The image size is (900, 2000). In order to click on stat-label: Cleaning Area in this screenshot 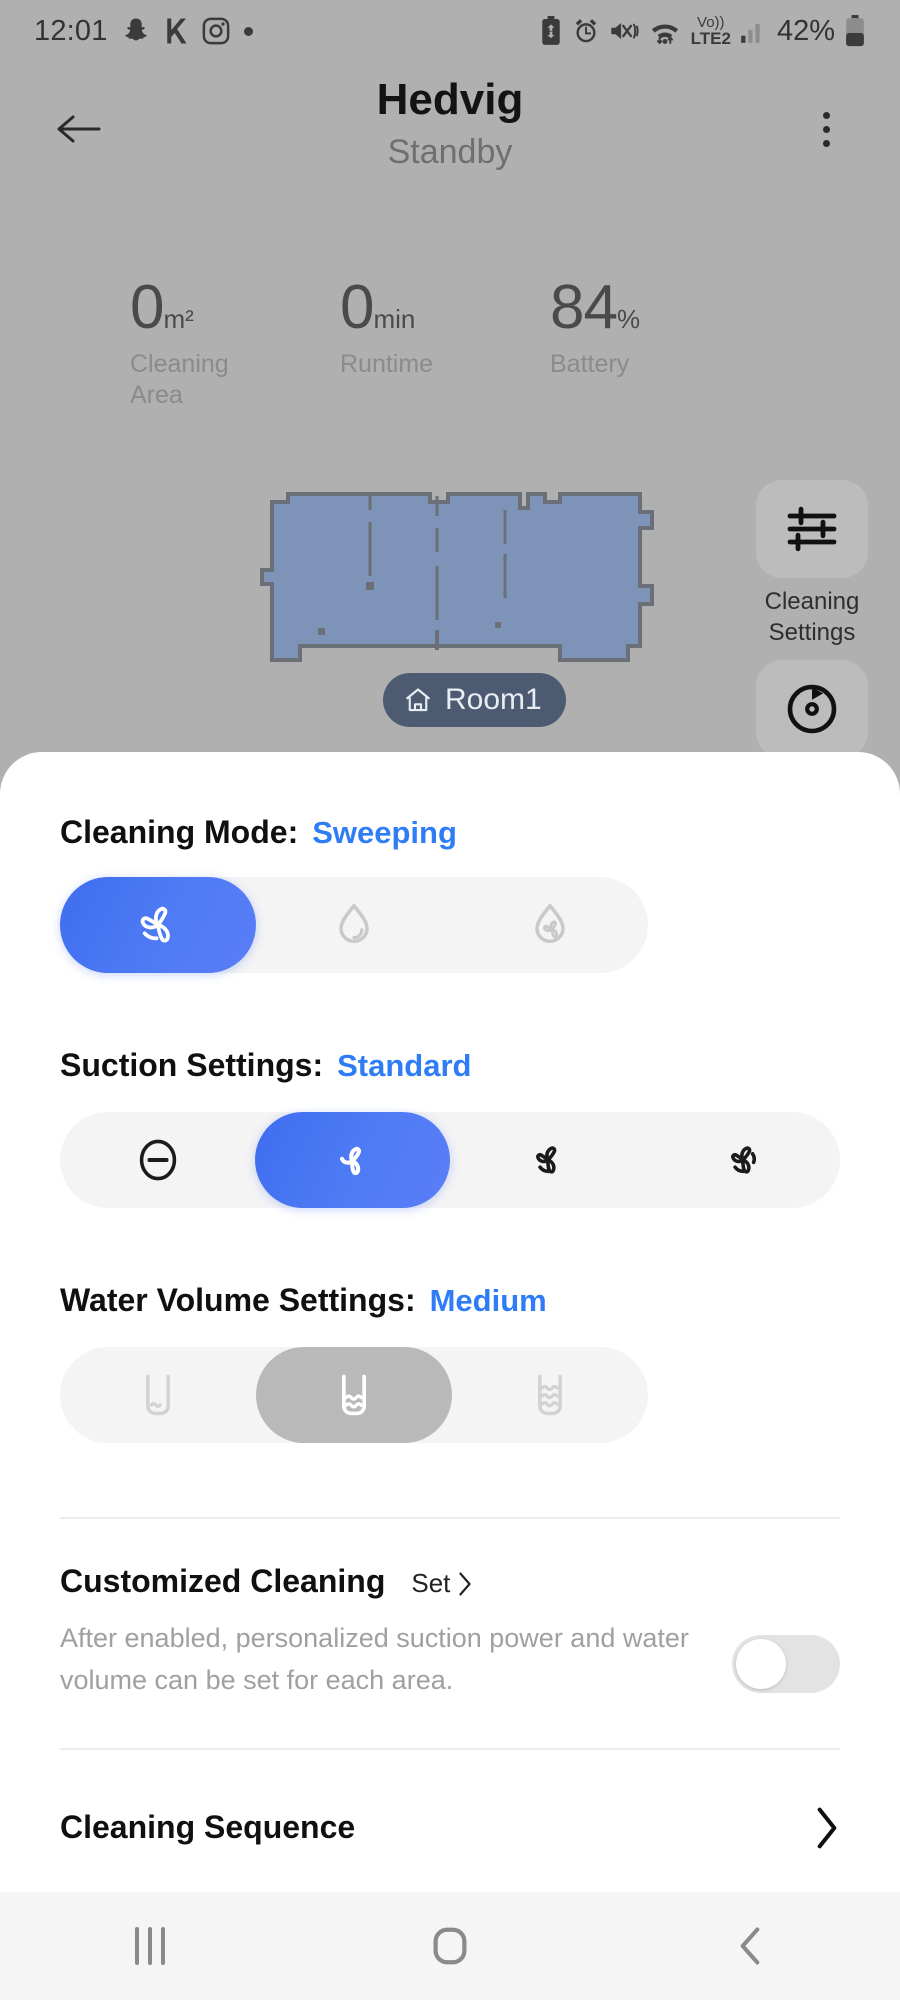, I will do `click(179, 380)`.